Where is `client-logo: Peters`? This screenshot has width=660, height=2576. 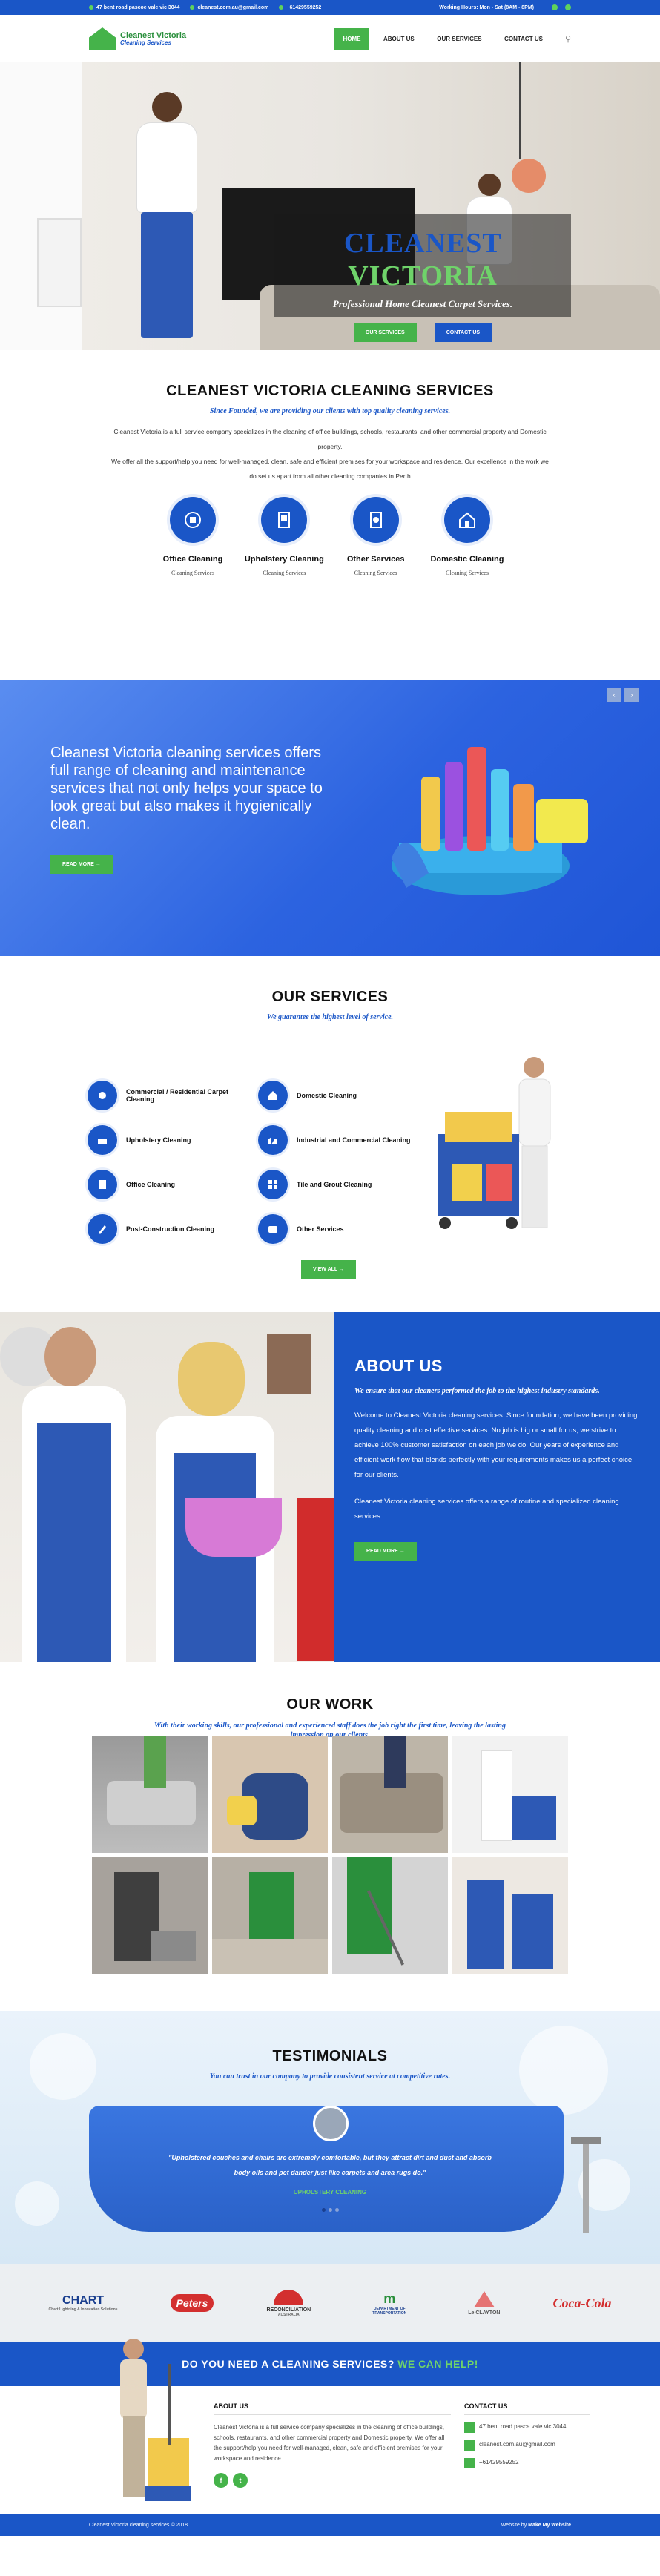
client-logo: Peters is located at coordinates (192, 2303).